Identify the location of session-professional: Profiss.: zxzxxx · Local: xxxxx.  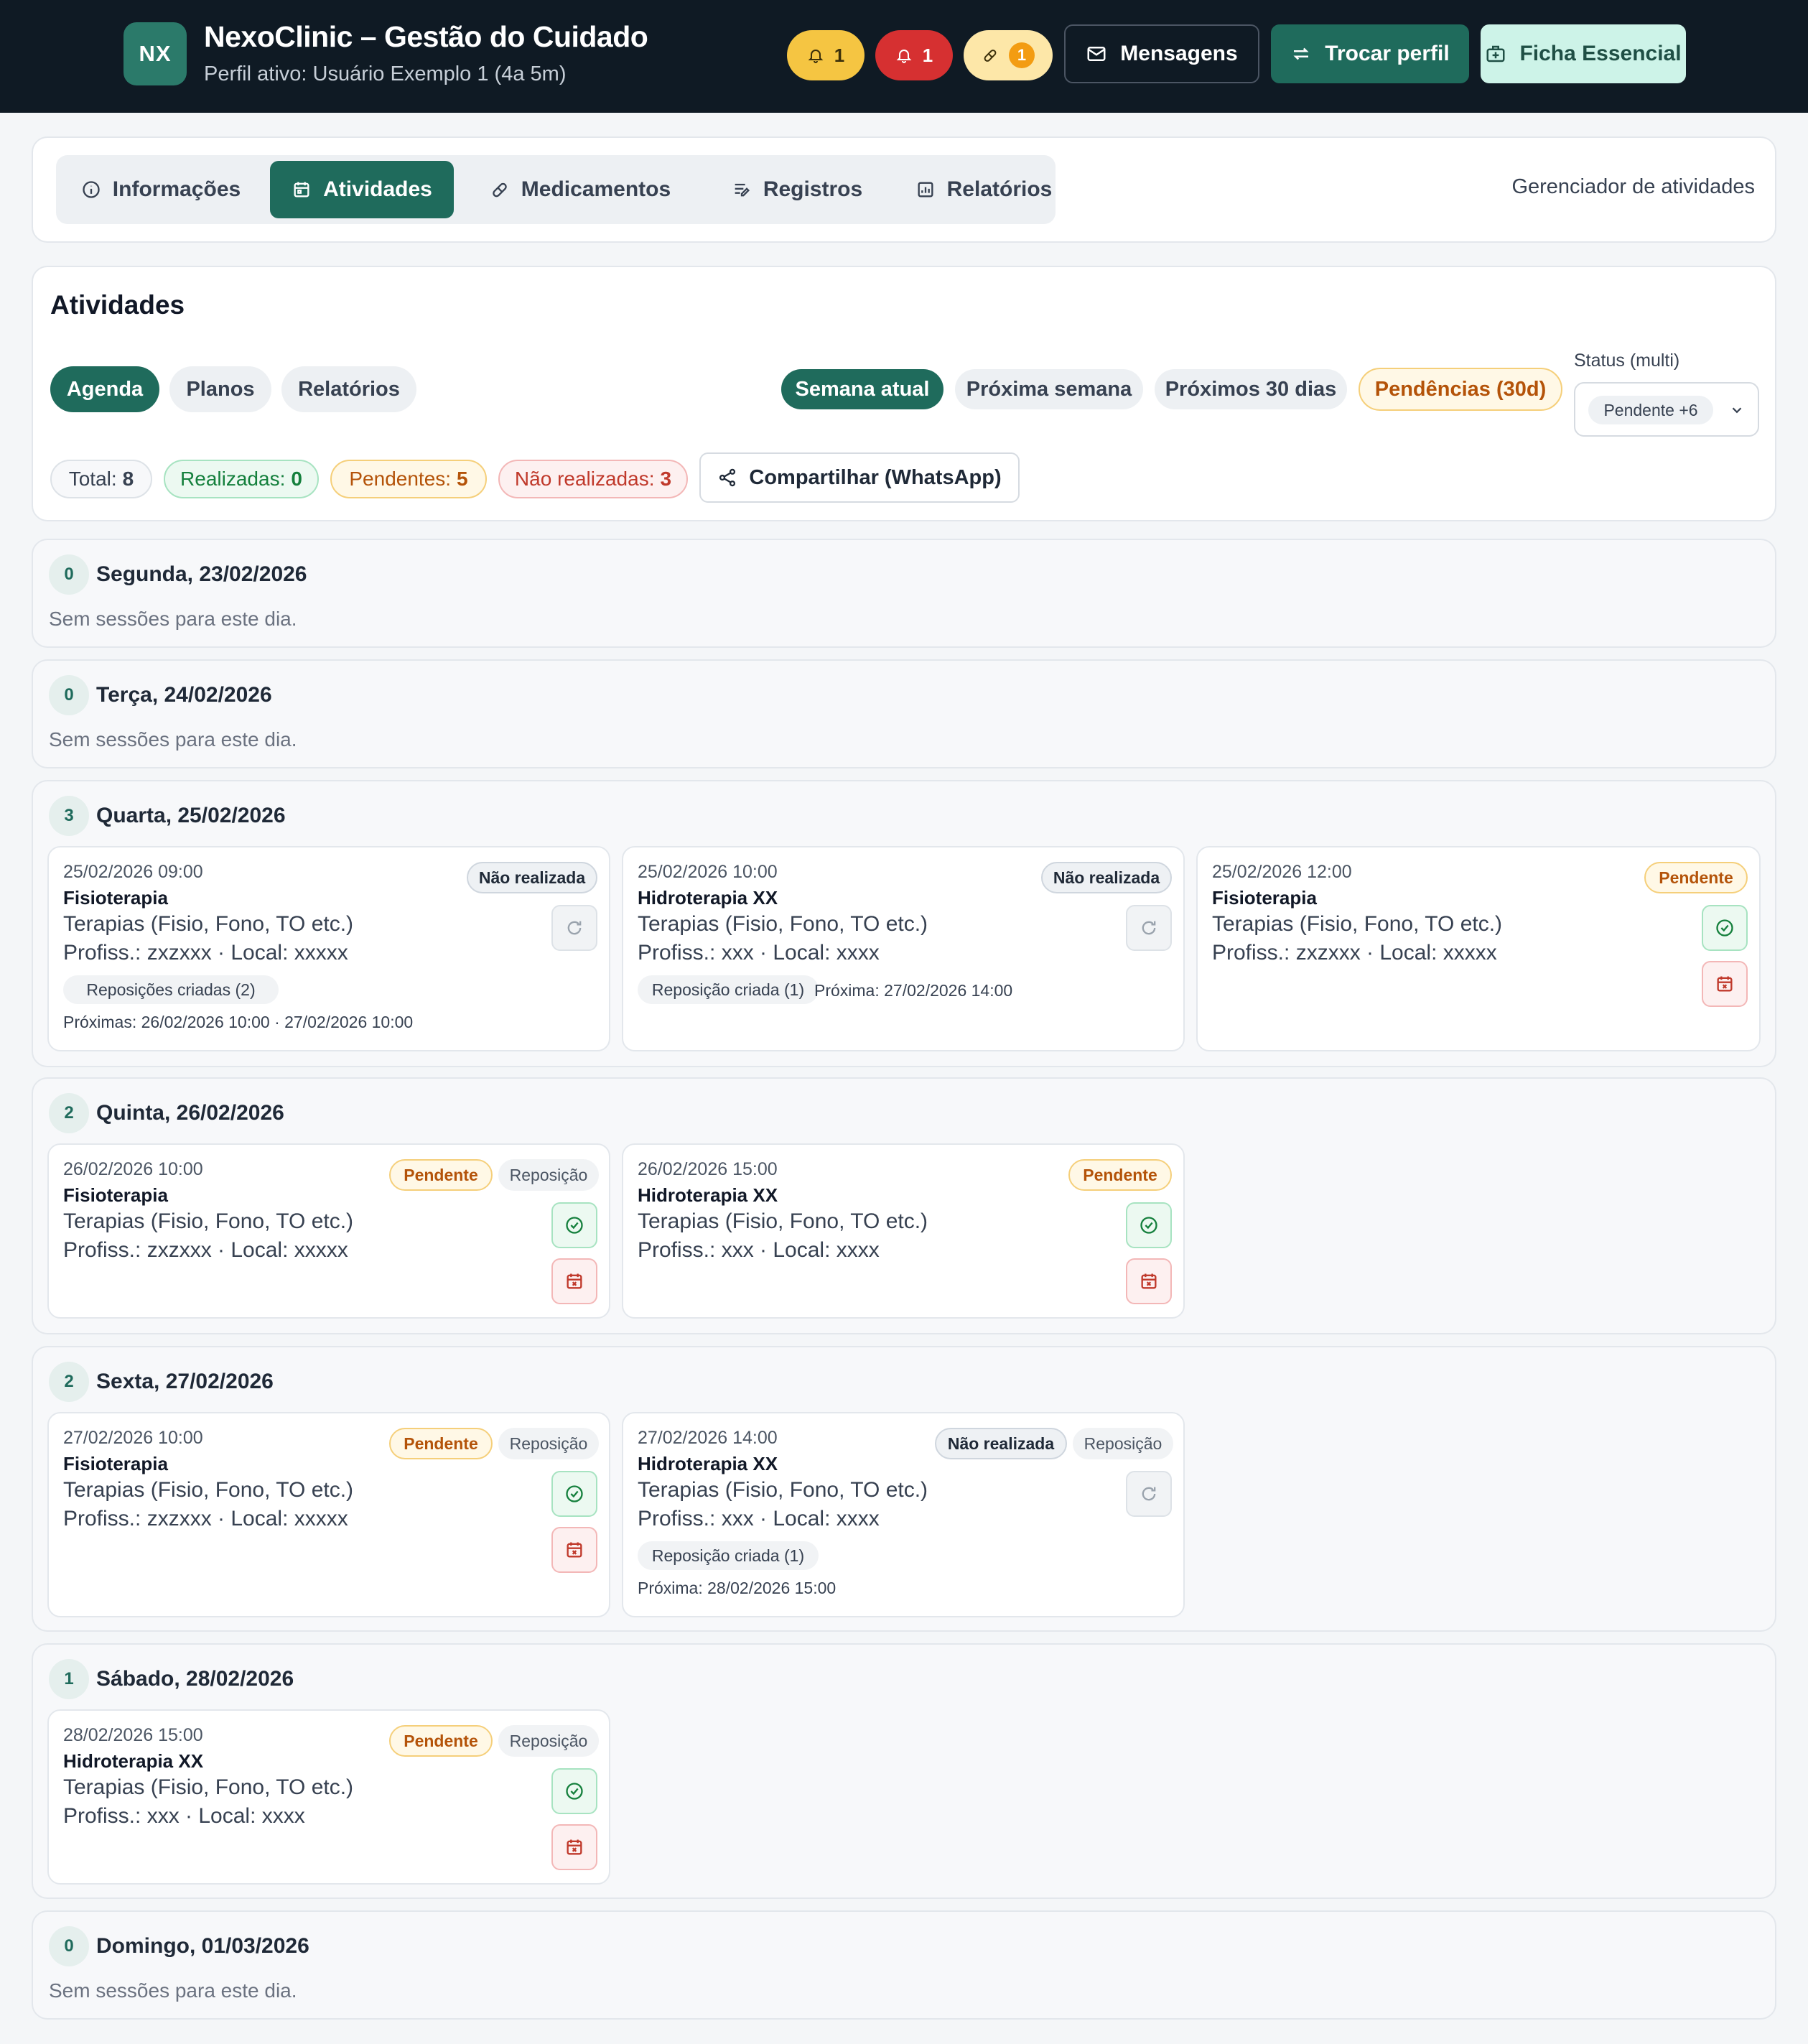
(205, 953).